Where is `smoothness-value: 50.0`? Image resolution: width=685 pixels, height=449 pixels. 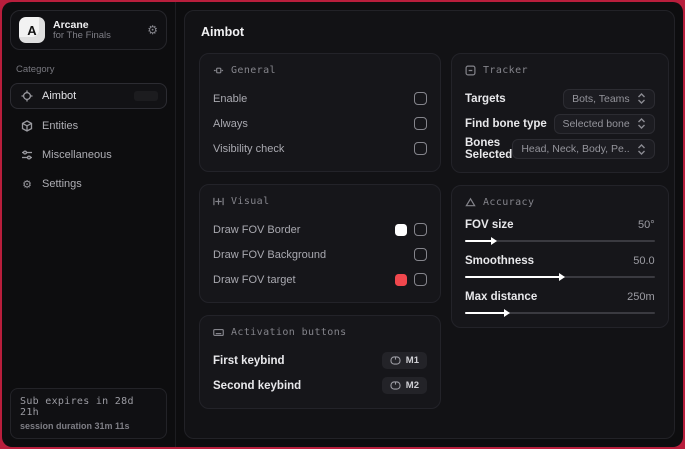 smoothness-value: 50.0 is located at coordinates (644, 261).